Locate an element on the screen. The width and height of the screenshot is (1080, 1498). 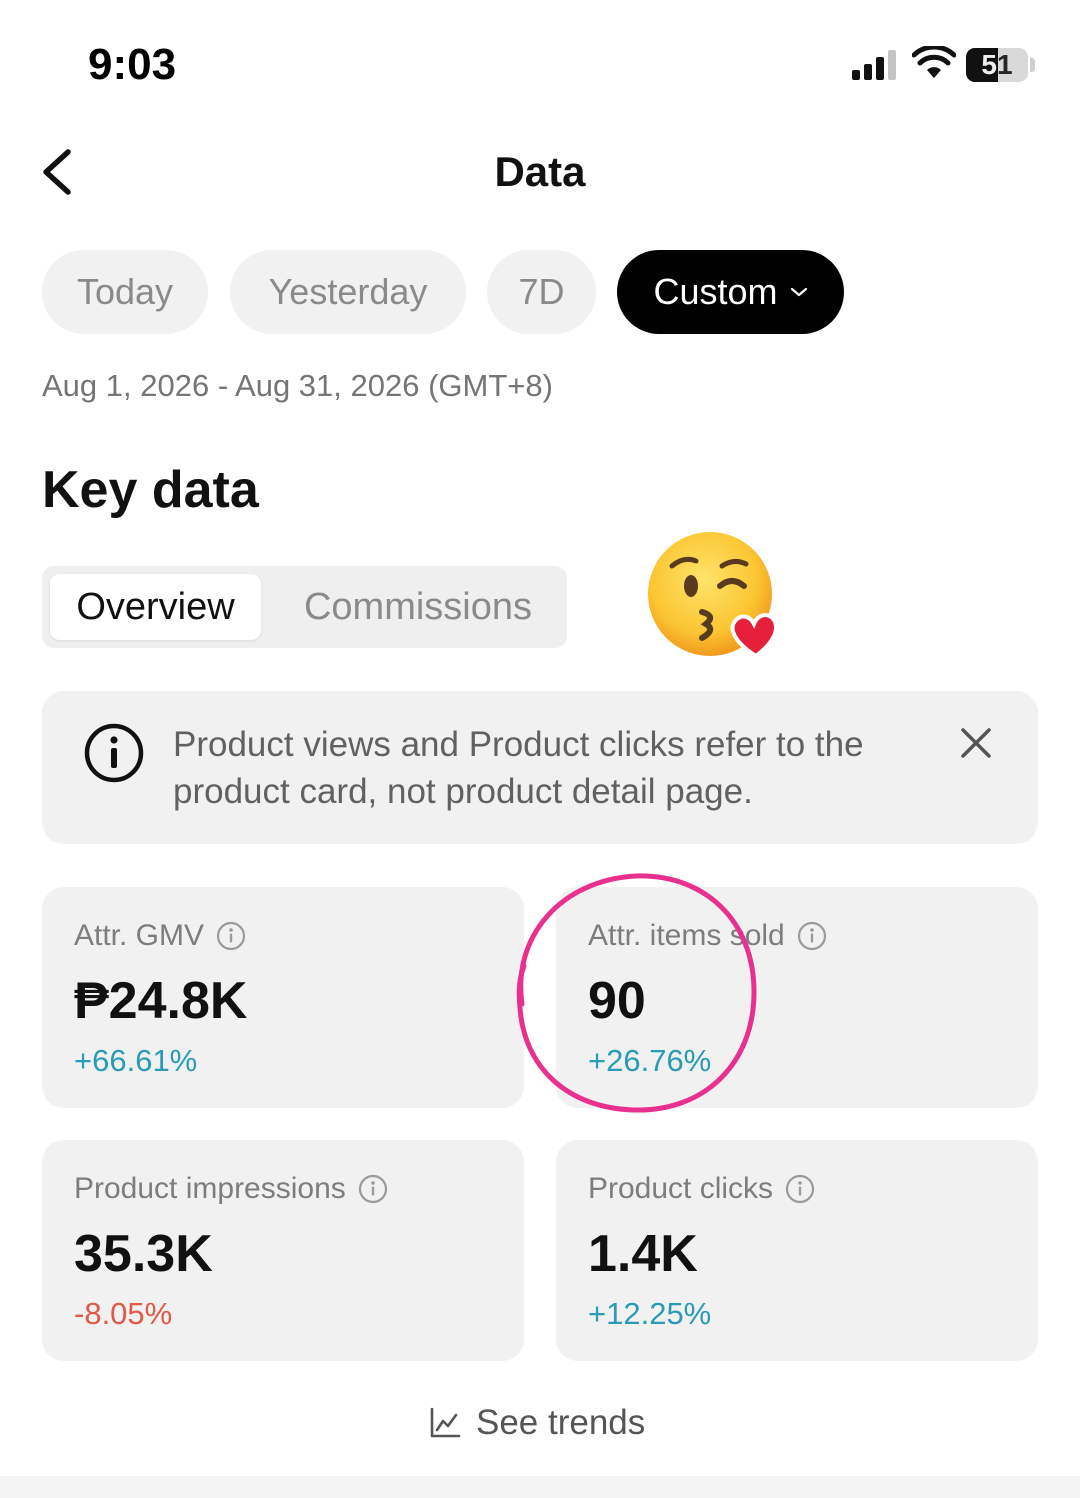
metric-value: 35.3K is located at coordinates (143, 1254).